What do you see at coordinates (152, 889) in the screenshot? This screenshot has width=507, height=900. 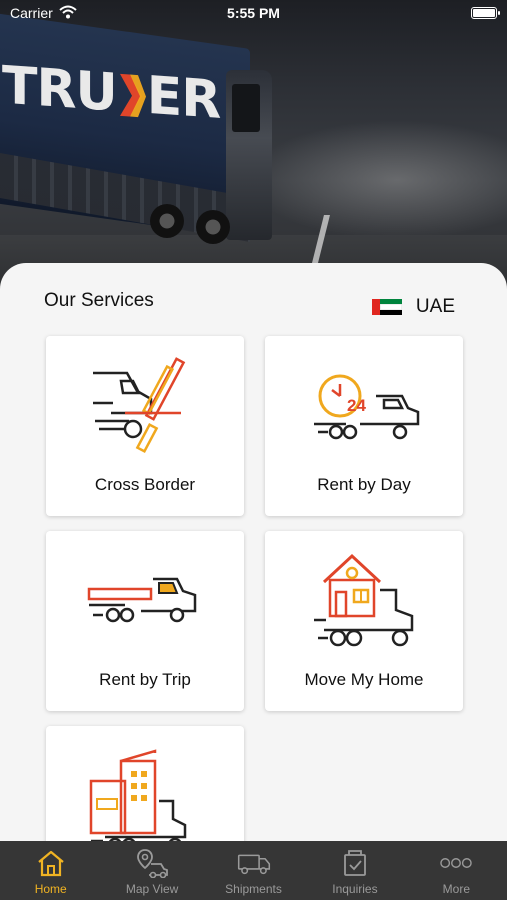 I see `tab-label: Map View` at bounding box center [152, 889].